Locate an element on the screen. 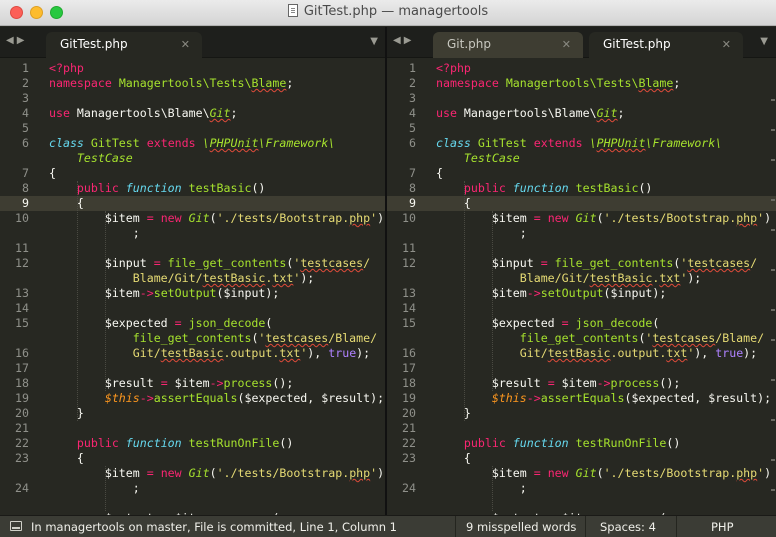 The height and width of the screenshot is (537, 776). line-number: 11 is located at coordinates (409, 248).